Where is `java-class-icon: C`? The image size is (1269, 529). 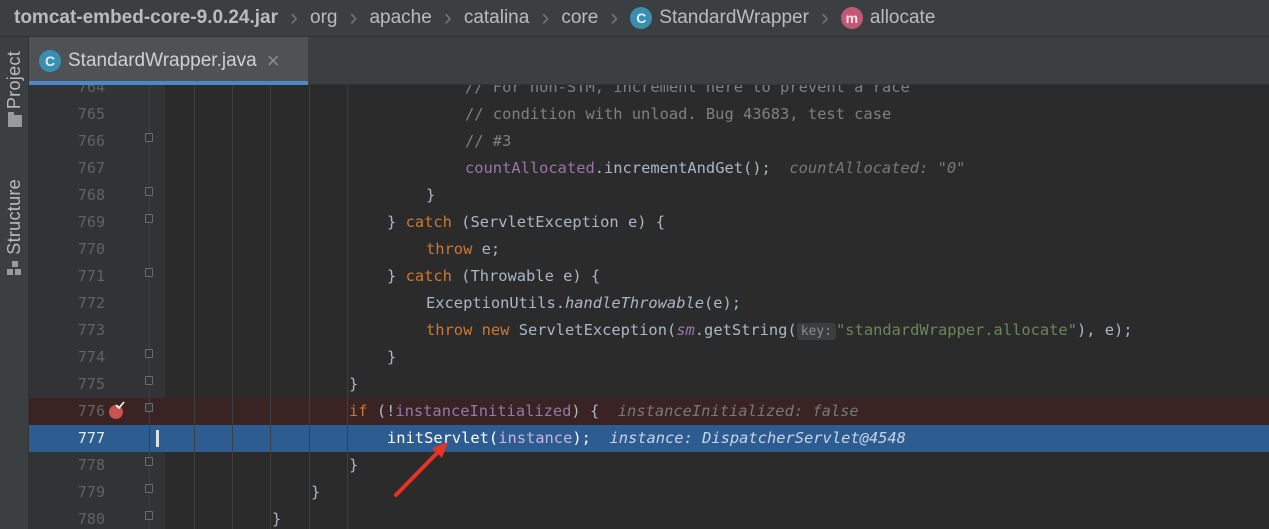 java-class-icon: C is located at coordinates (50, 61).